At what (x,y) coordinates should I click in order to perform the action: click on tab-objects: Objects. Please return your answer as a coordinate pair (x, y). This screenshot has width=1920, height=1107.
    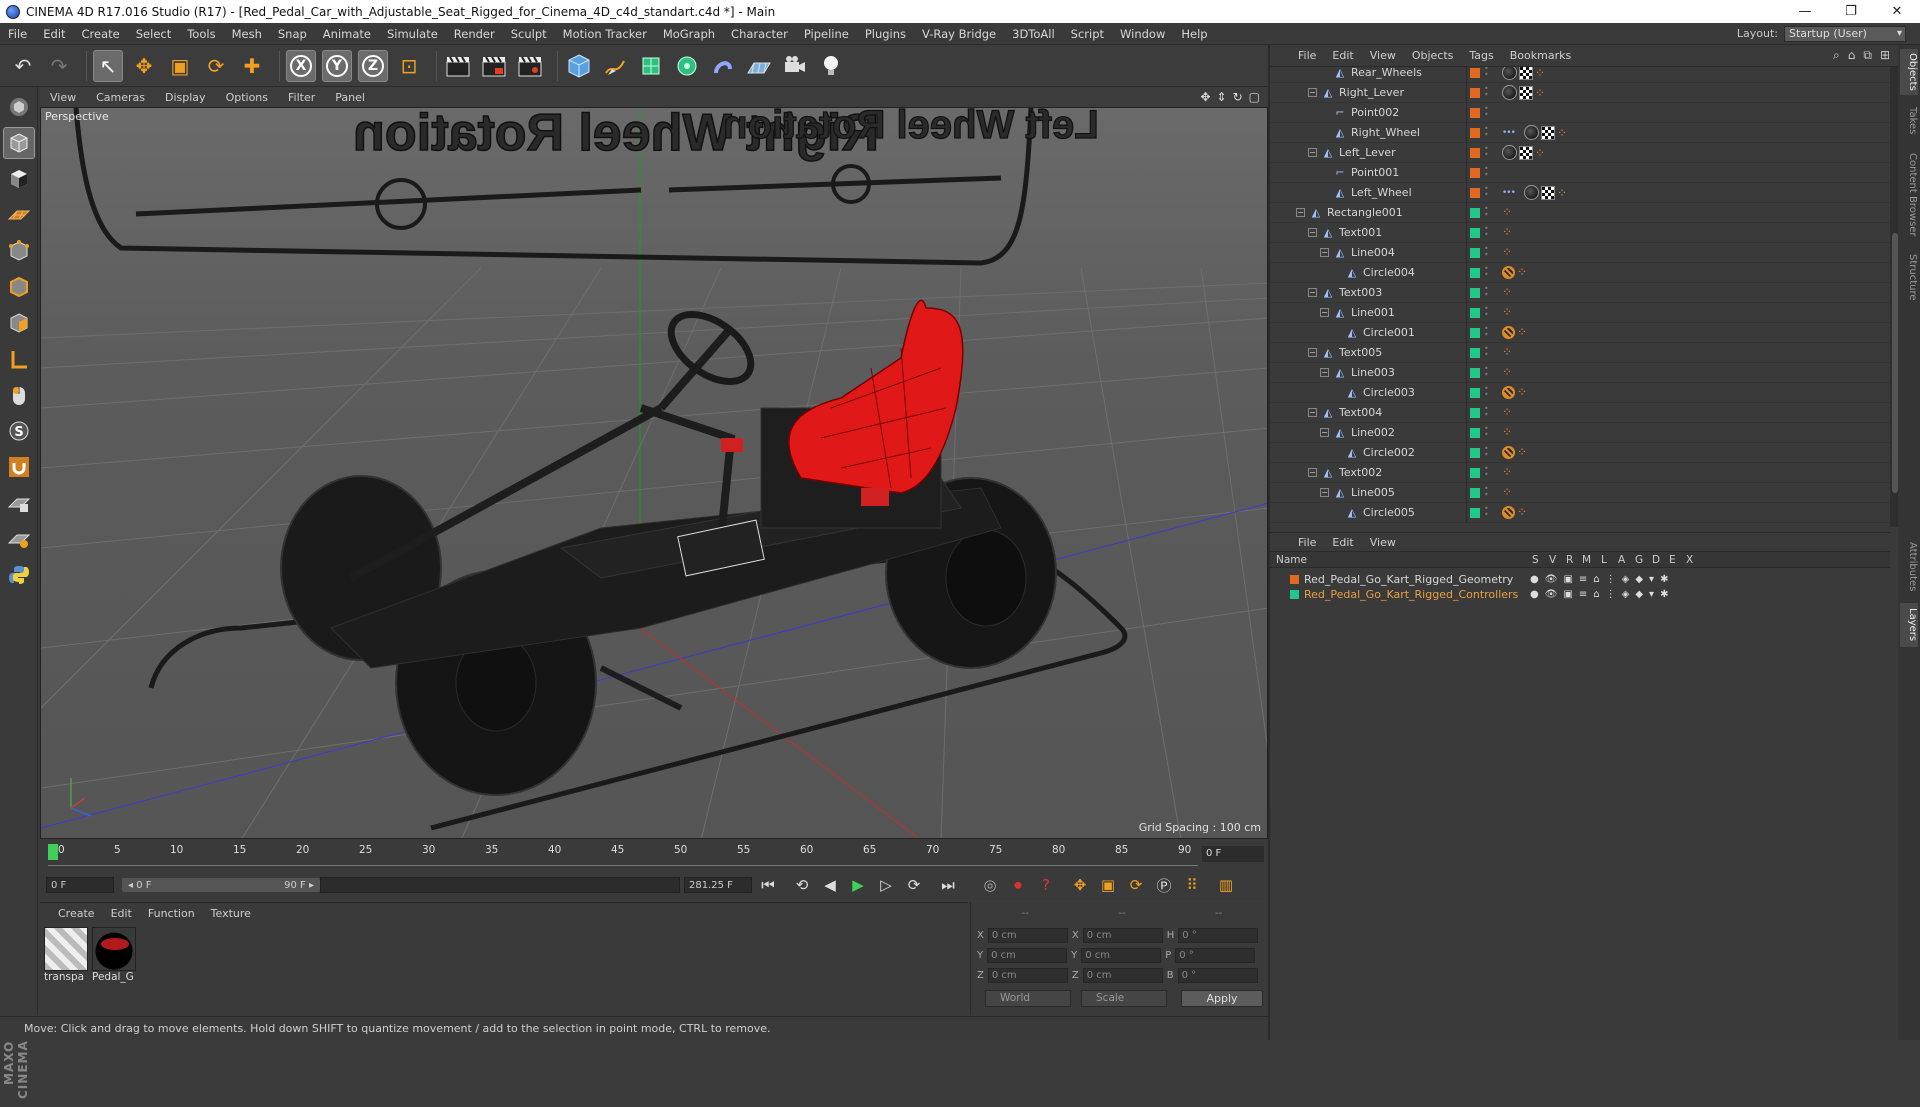
    Looking at the image, I should click on (1909, 72).